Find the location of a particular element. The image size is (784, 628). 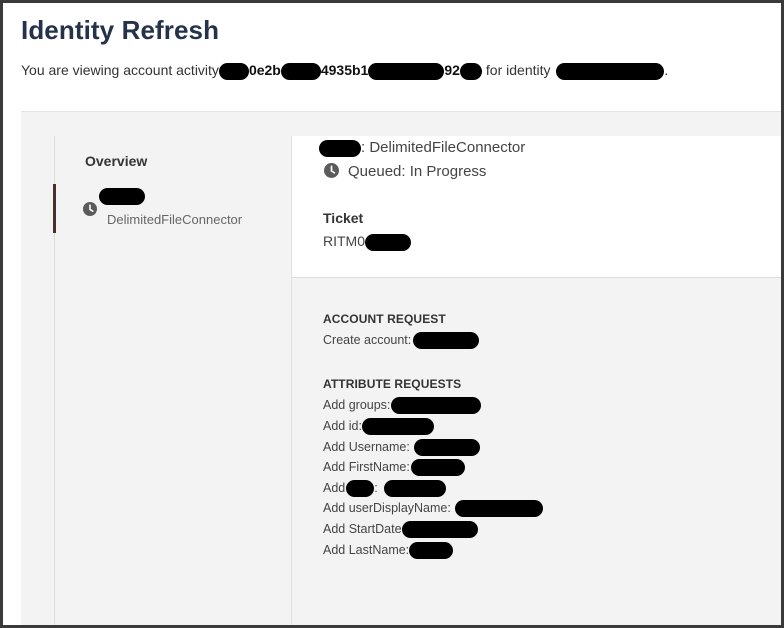

status-label: Queued: In Progress is located at coordinates (417, 171).